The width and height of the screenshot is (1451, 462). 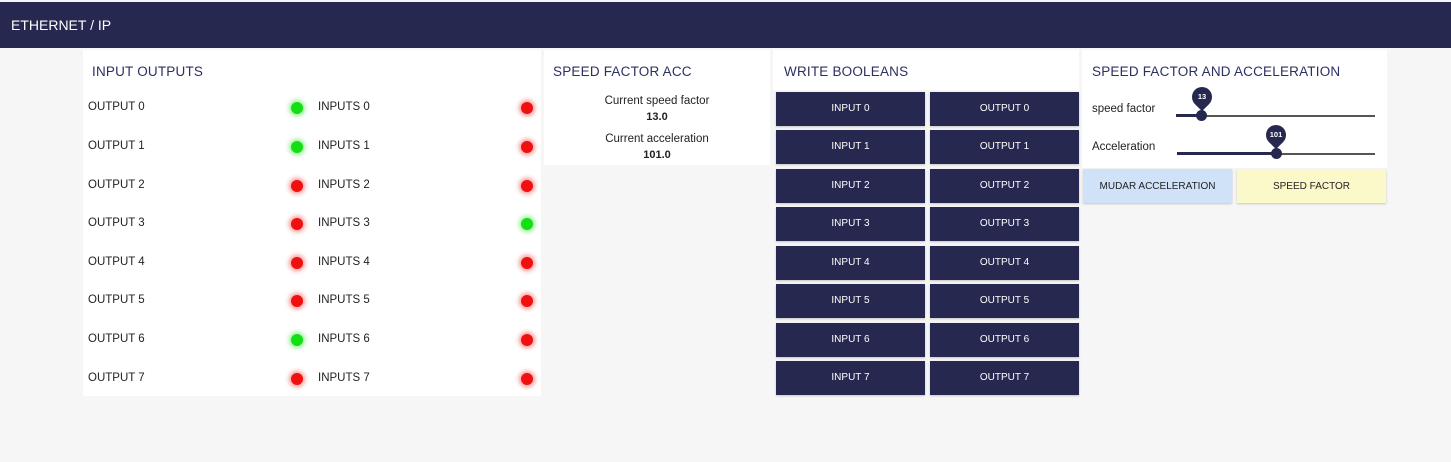 I want to click on io-row: OUTPUT 2 INPUTS 2, so click(x=312, y=186).